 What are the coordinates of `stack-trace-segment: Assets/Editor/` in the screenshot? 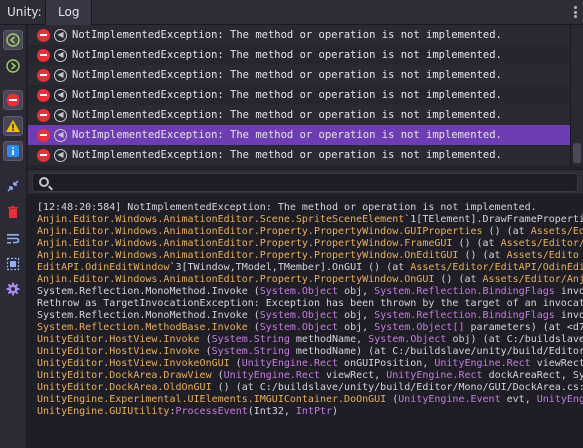 It's located at (542, 243).